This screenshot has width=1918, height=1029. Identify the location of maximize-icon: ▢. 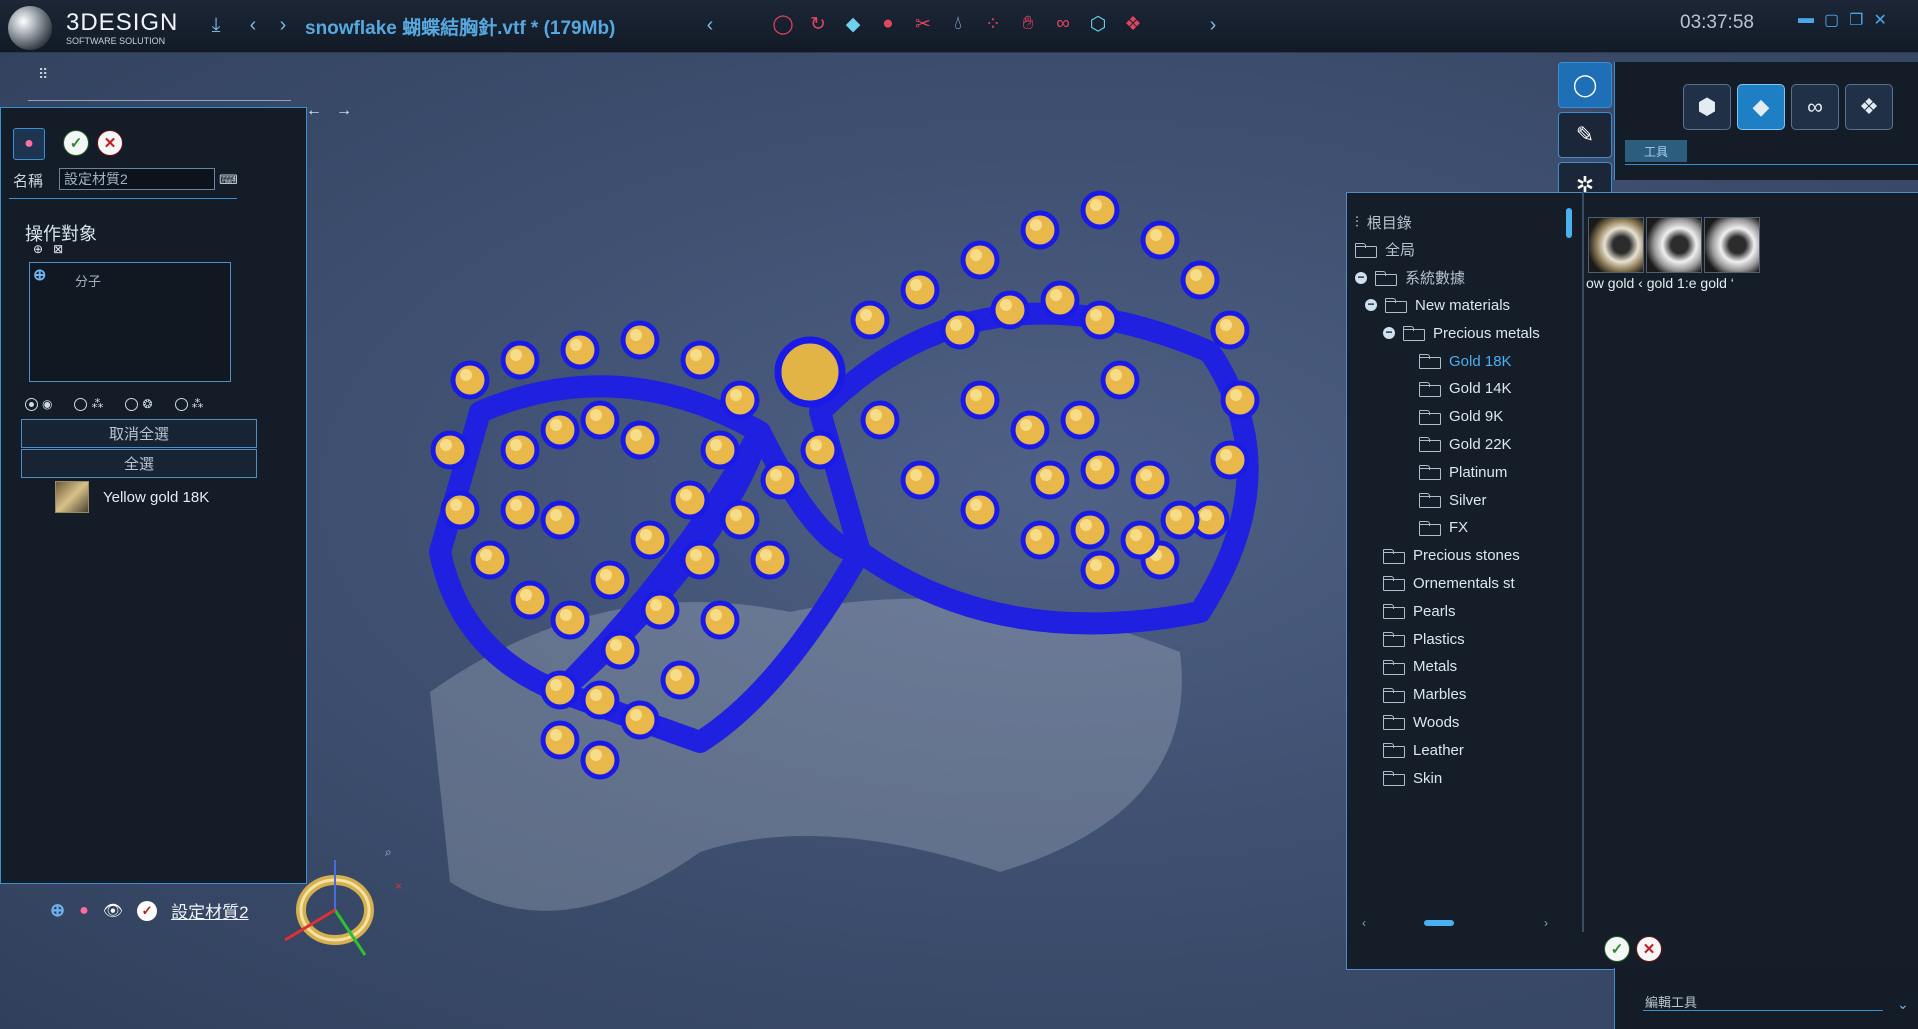
(1831, 20).